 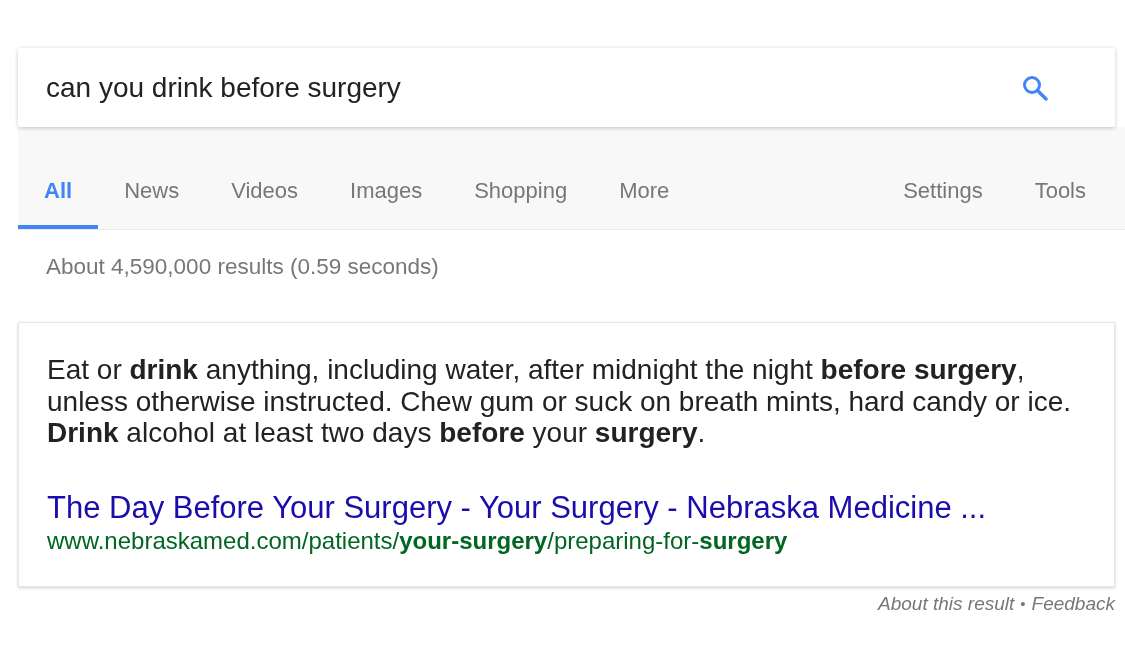 What do you see at coordinates (386, 203) in the screenshot?
I see `tab: Images` at bounding box center [386, 203].